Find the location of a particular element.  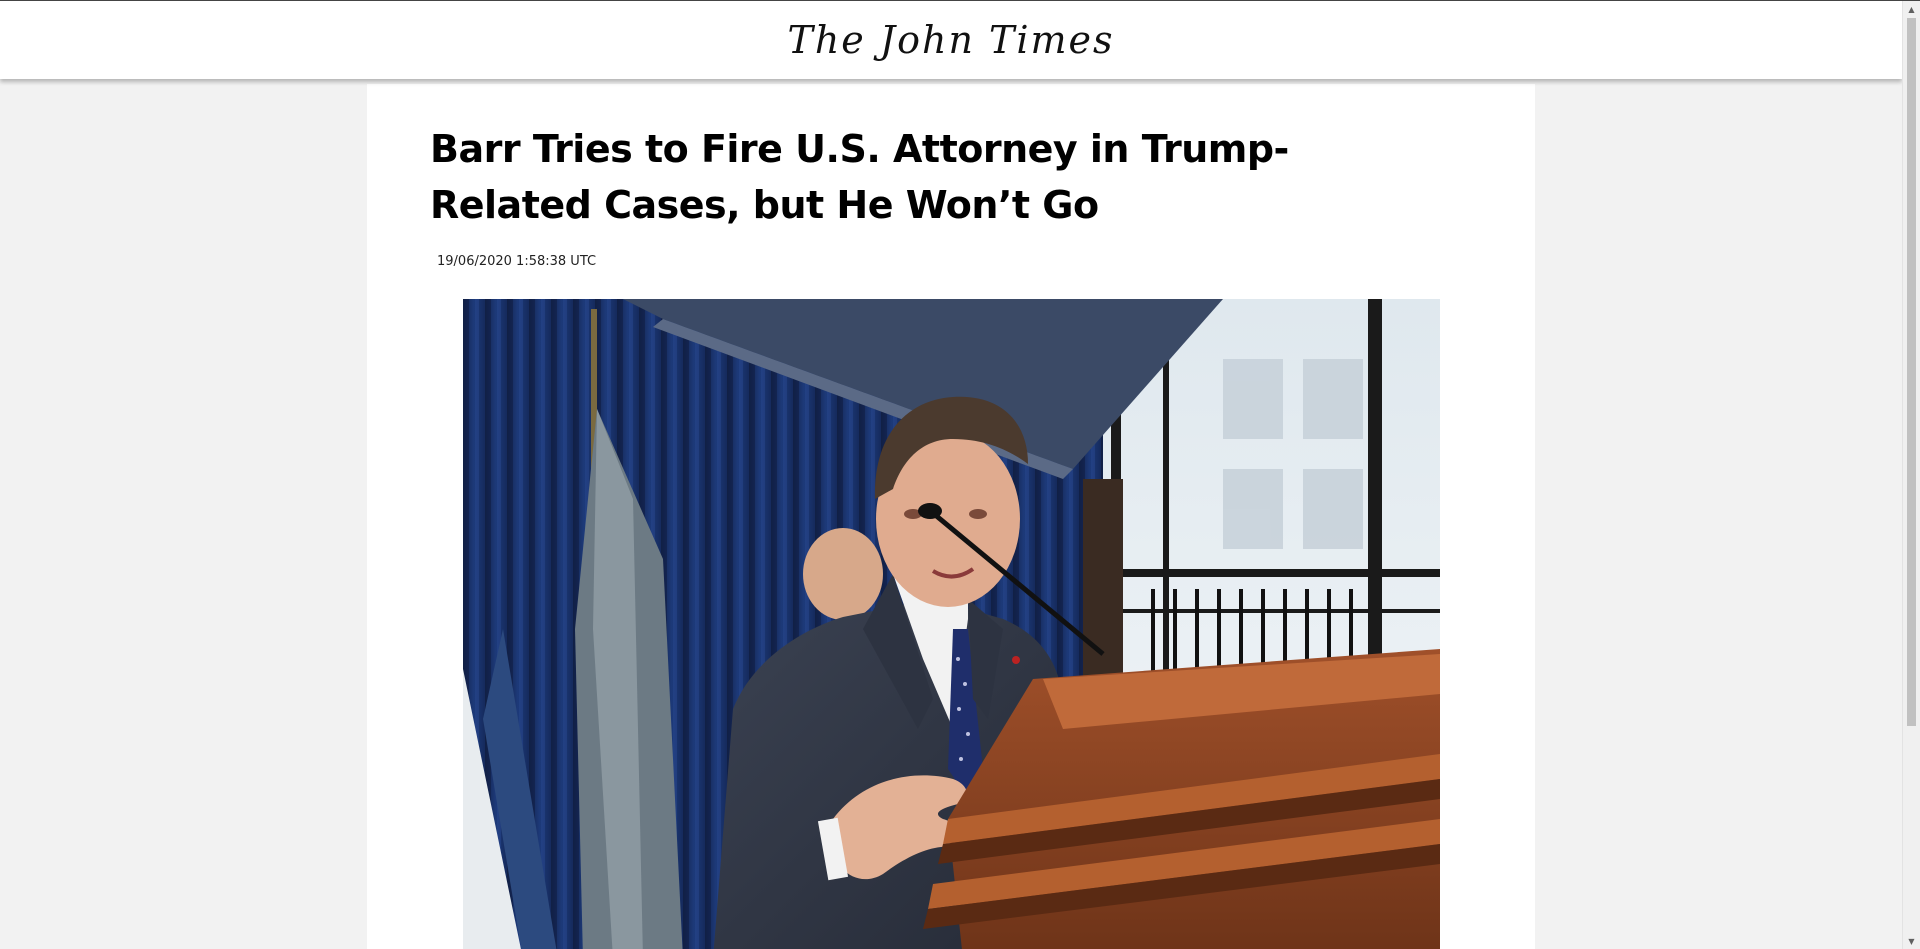

vertical-scrollbar: ▲ ▼ is located at coordinates (1911, 475).